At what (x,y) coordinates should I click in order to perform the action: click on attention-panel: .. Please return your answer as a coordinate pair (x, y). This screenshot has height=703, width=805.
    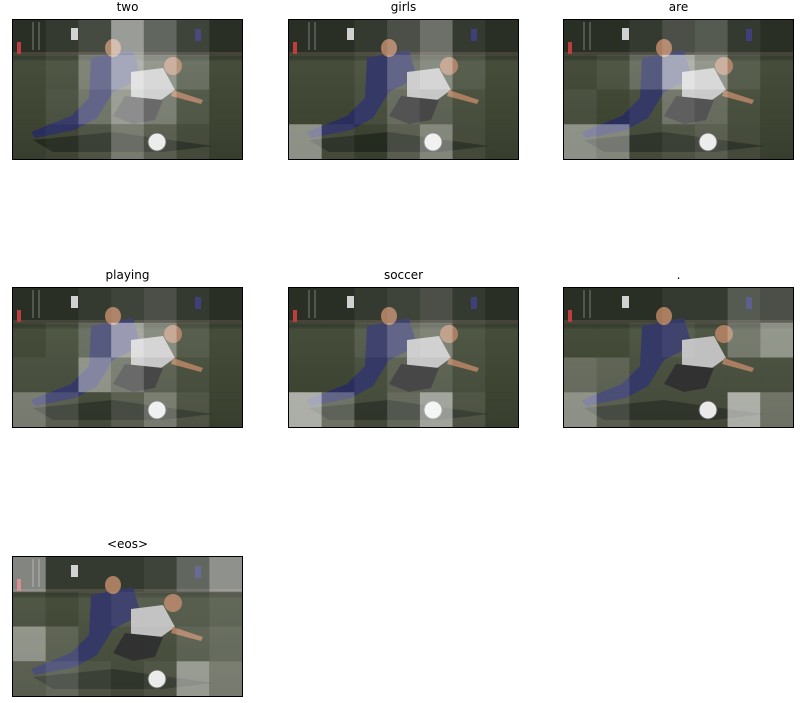
    Looking at the image, I should click on (678, 348).